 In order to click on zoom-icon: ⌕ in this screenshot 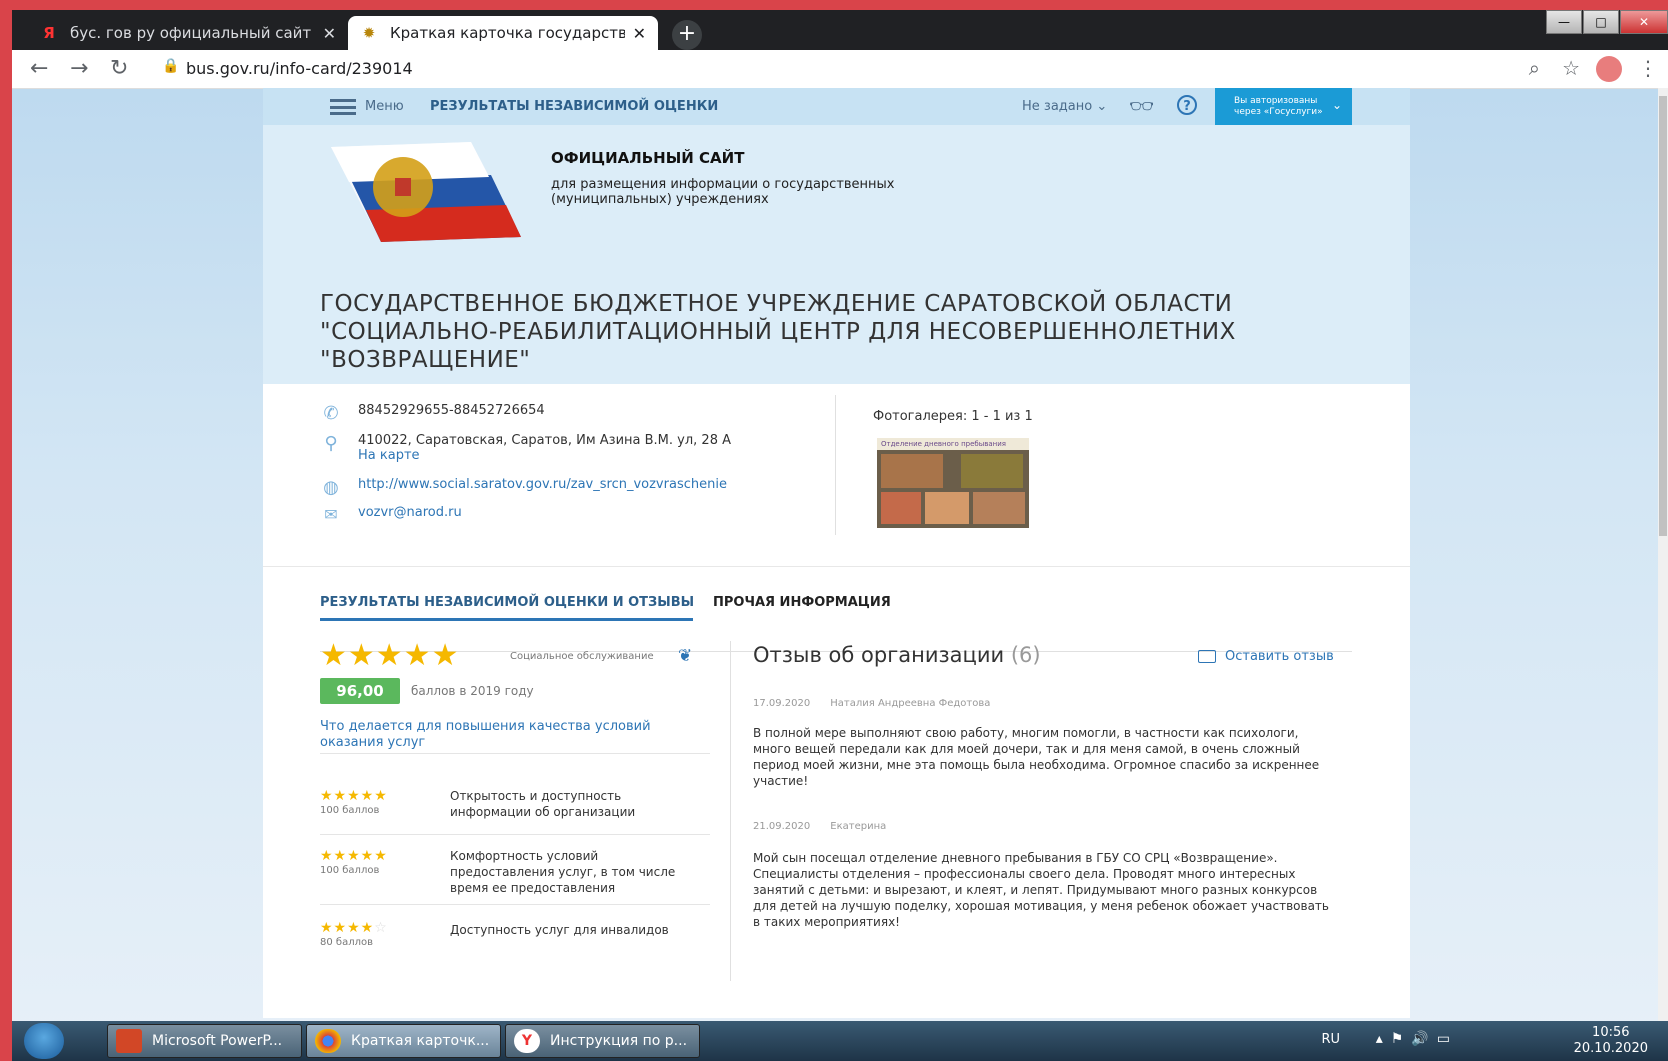, I will do `click(1534, 68)`.